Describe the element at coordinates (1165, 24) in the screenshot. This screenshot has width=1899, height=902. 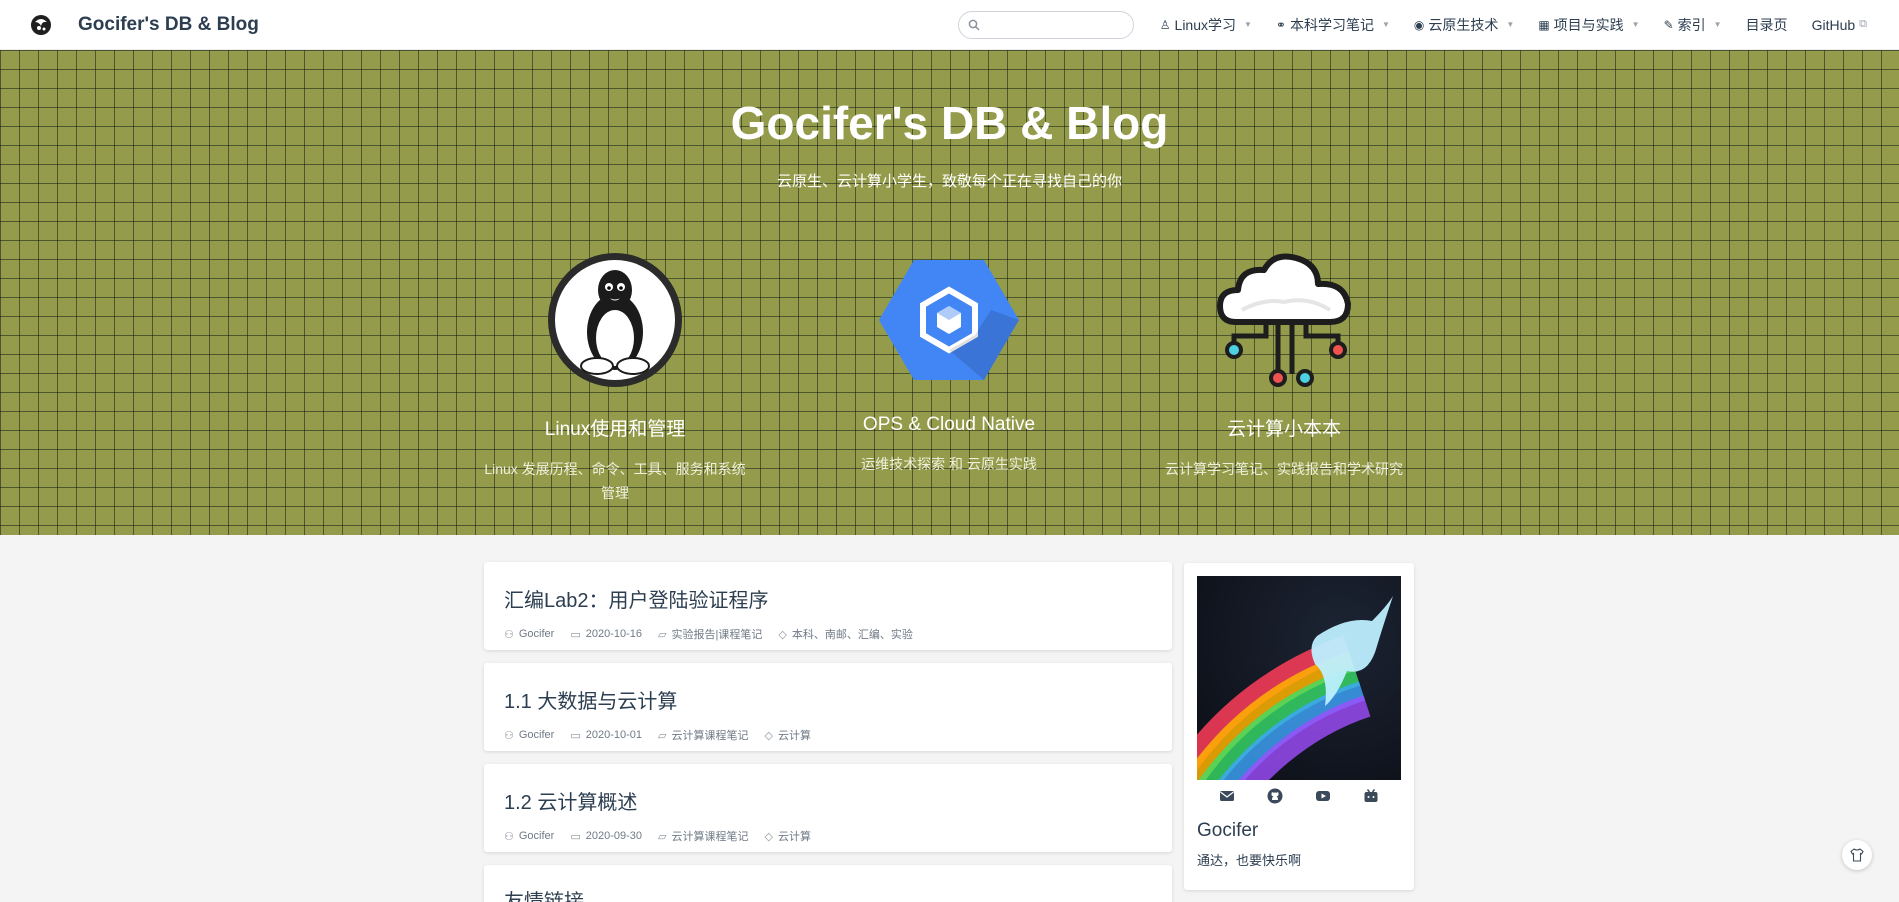
I see `tux-icon: ♙` at that location.